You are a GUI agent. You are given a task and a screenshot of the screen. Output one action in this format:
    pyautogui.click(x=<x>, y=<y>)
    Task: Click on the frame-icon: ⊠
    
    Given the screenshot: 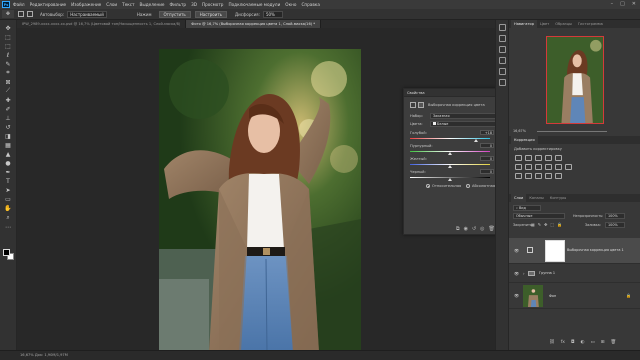 What is the action you would take?
    pyautogui.click(x=8, y=82)
    